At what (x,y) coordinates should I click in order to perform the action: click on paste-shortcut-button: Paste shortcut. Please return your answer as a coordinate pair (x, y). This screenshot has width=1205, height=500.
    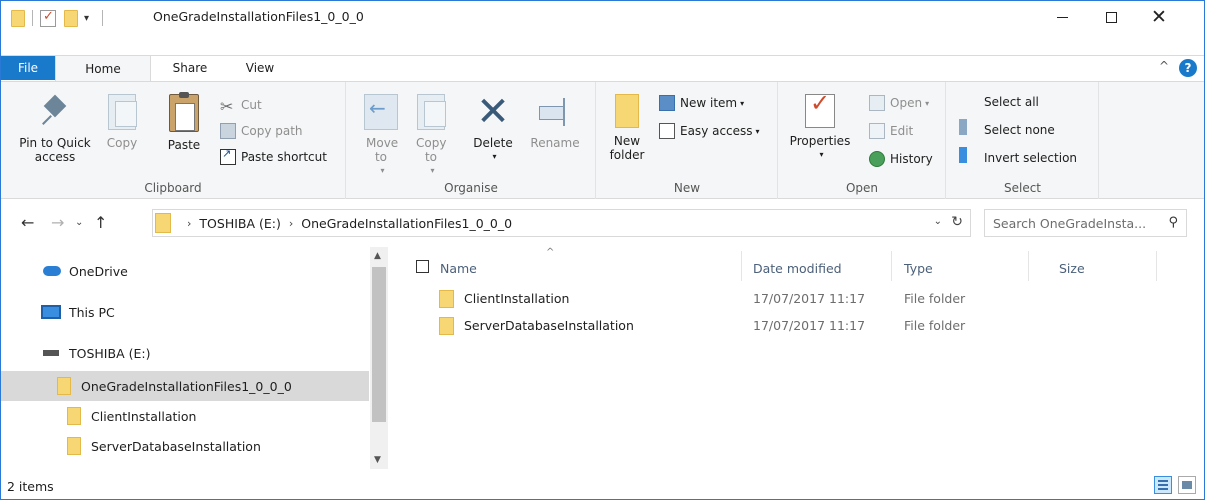
    Looking at the image, I should click on (273, 157).